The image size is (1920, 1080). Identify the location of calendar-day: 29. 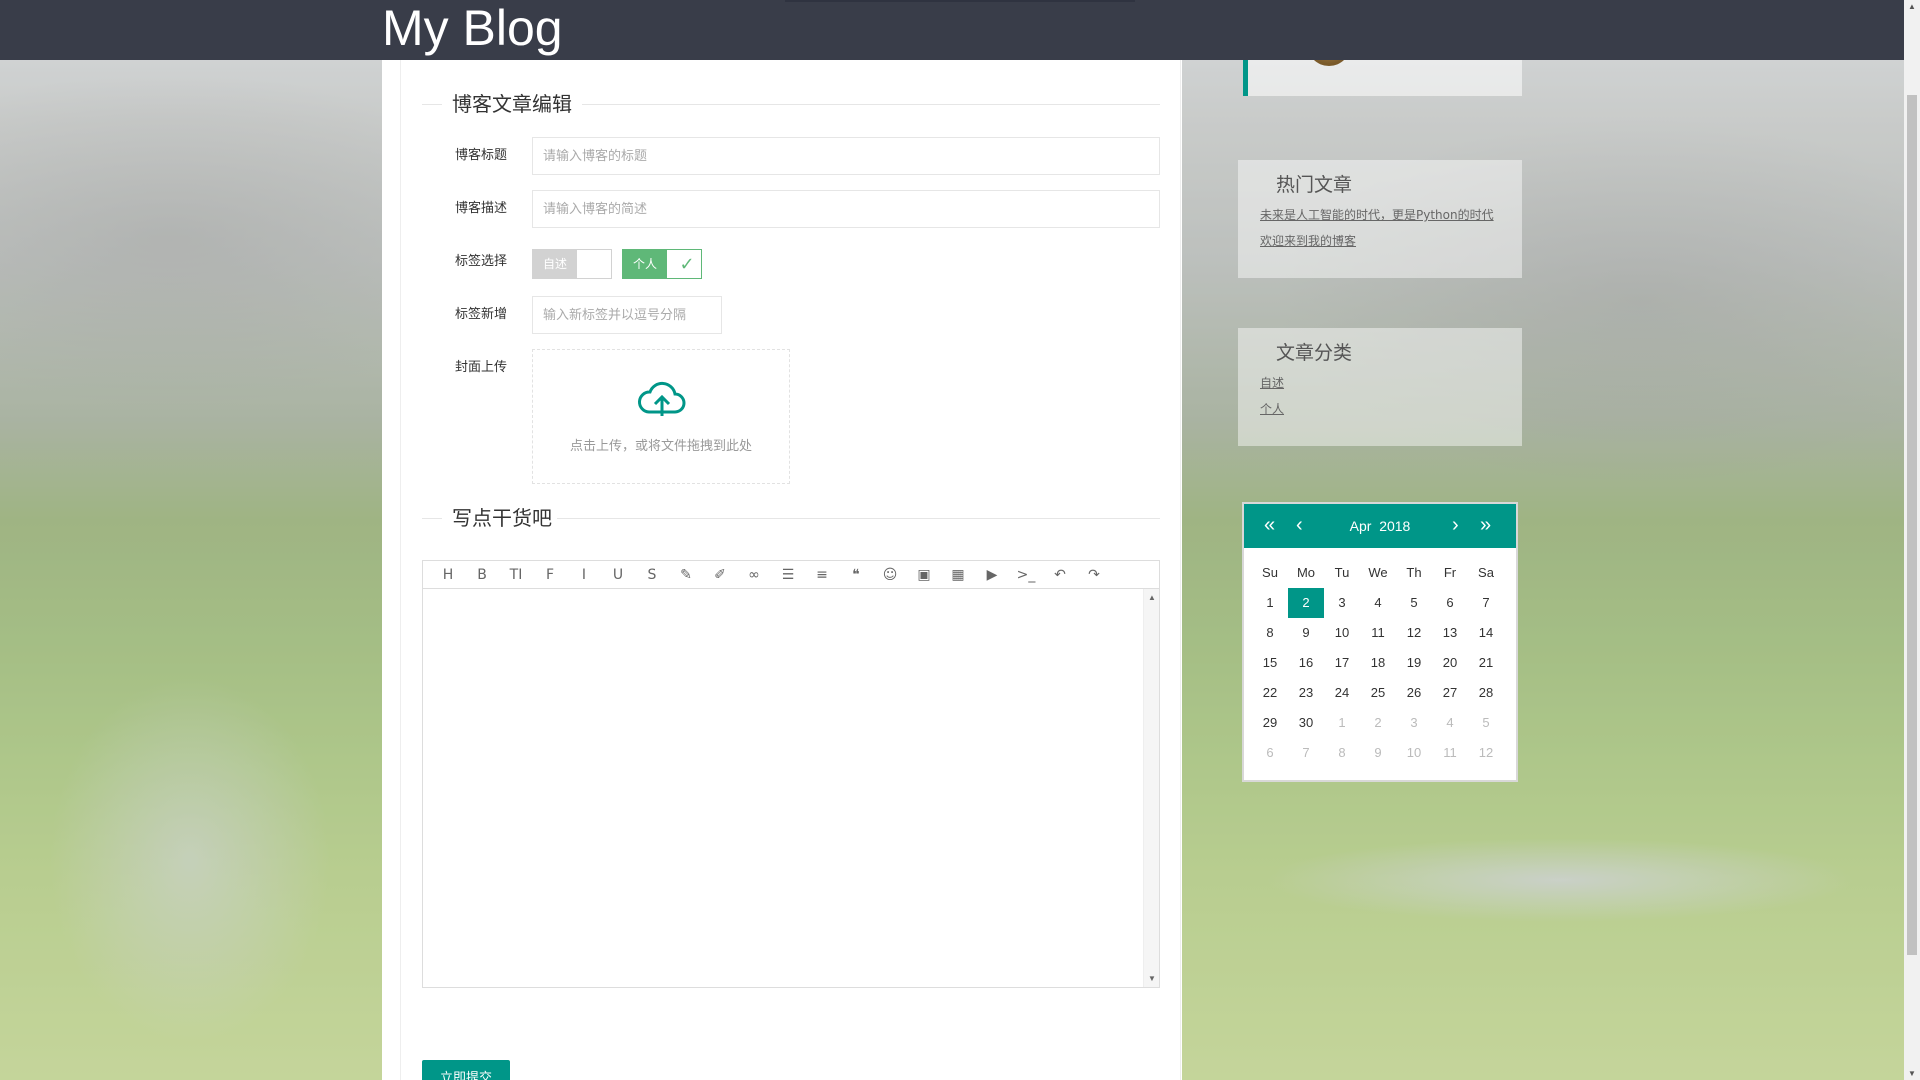
(1270, 723).